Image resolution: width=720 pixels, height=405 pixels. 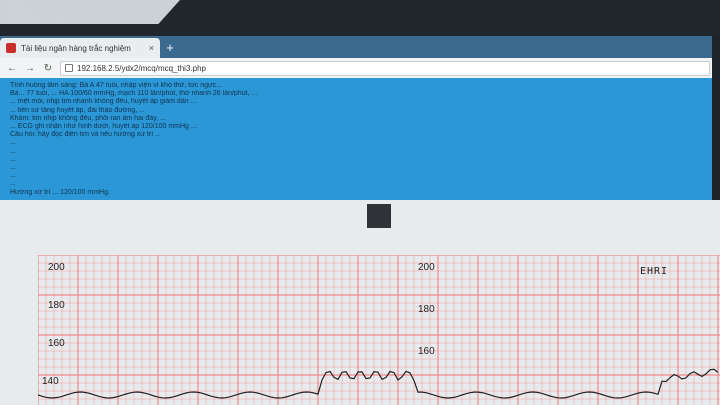 I want to click on address-bar: 192.168.2.5/ydx2/mcq/mcq_thi3.php, so click(x=385, y=68).